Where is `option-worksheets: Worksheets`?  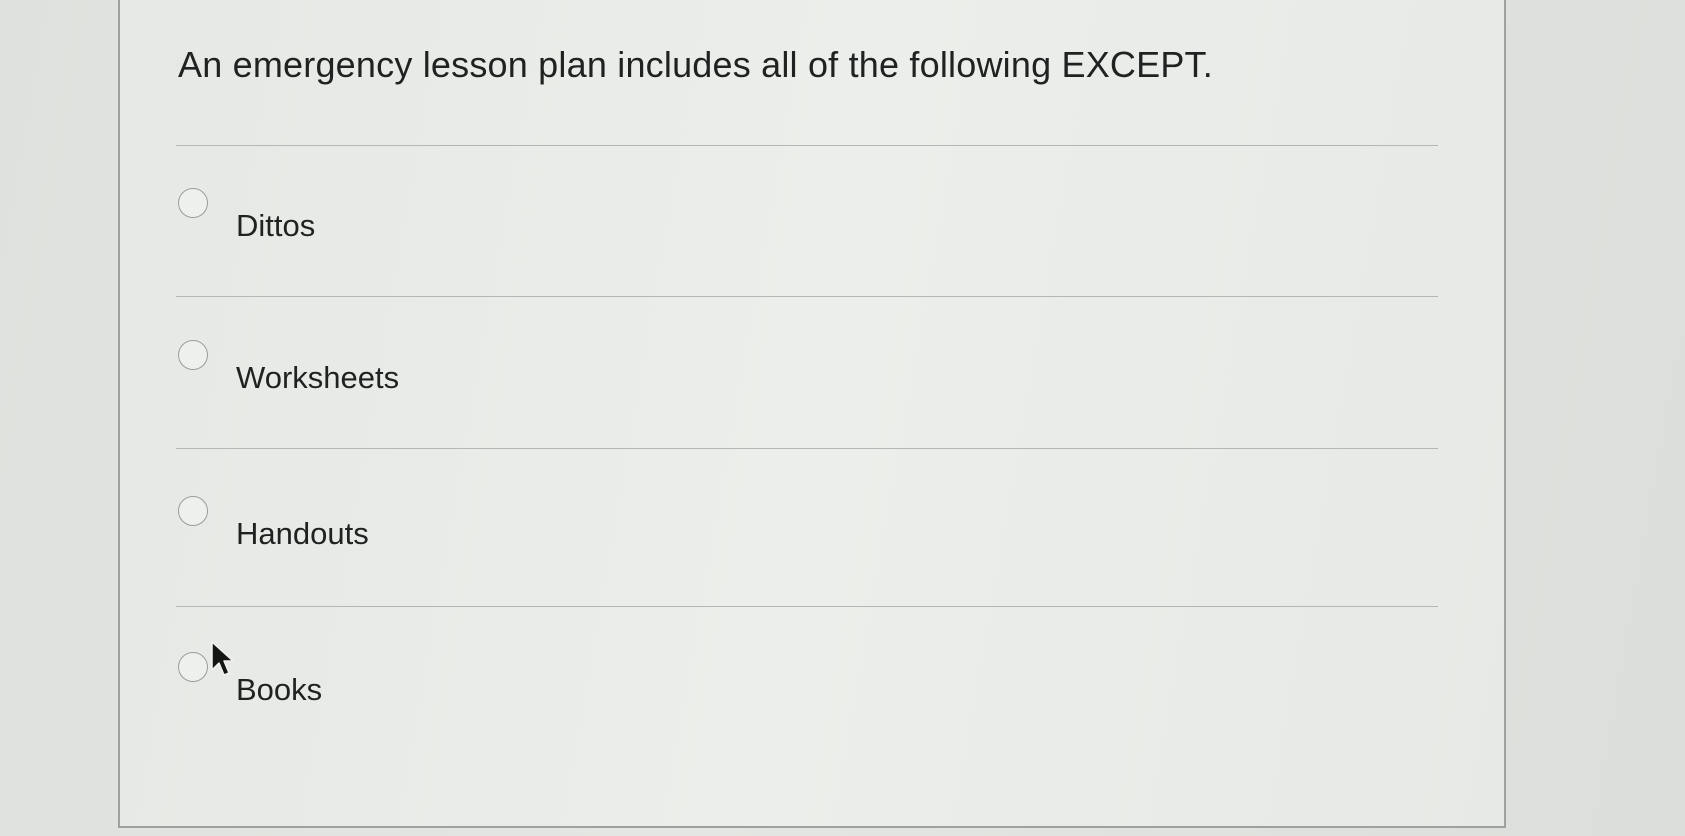
option-worksheets: Worksheets is located at coordinates (778, 380).